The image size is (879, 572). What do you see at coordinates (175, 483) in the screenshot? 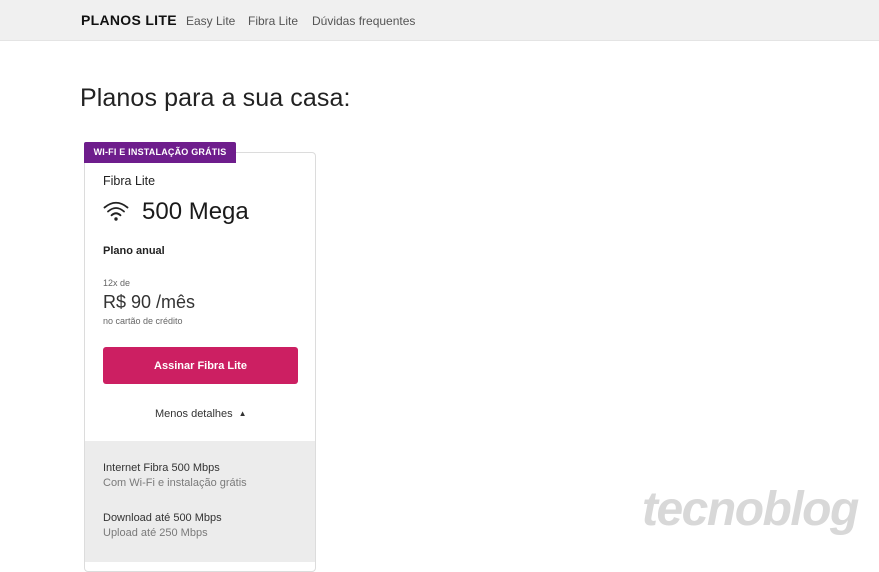
I see `detail-subtitle: Com Wi-Fi e instalação grátis` at bounding box center [175, 483].